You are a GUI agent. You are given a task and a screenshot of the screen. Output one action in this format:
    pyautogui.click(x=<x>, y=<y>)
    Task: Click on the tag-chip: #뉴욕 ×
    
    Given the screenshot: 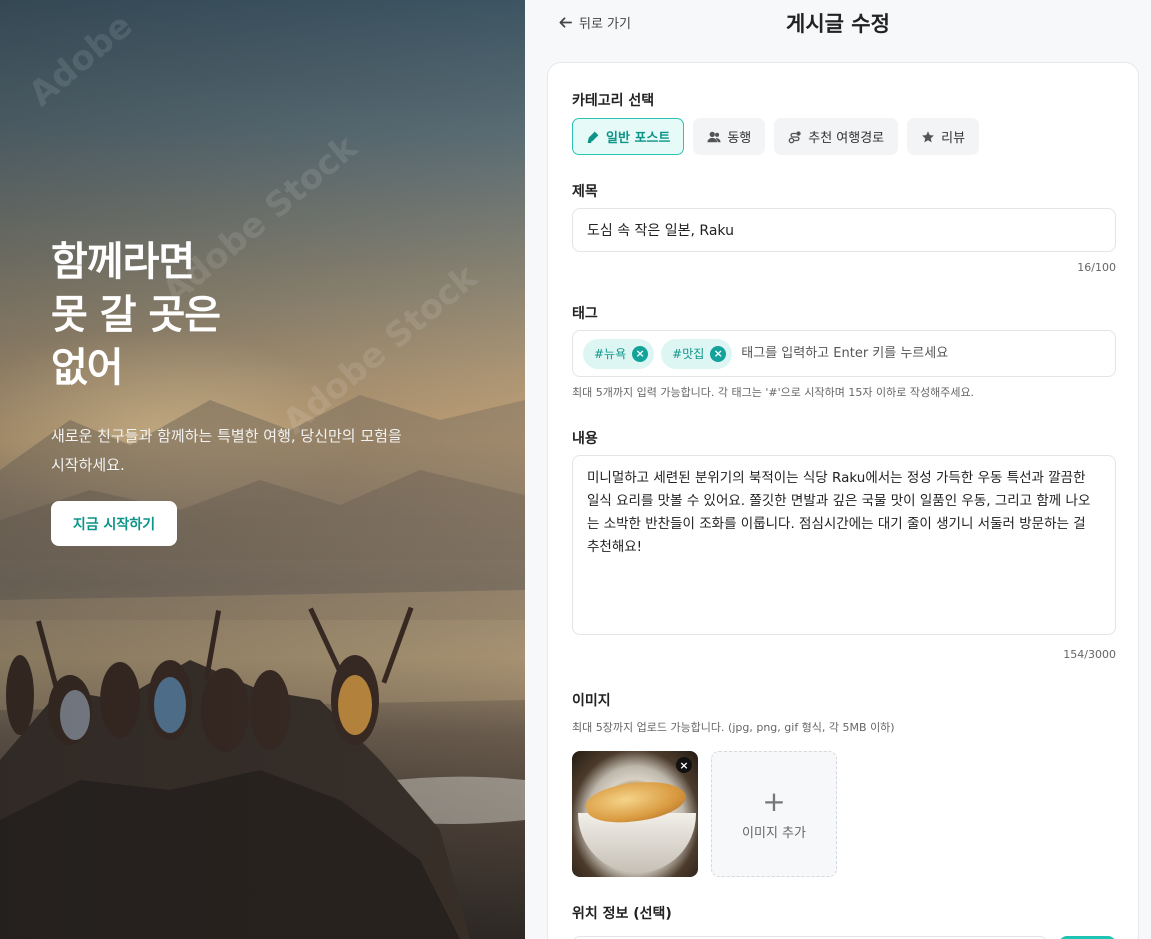 What is the action you would take?
    pyautogui.click(x=619, y=353)
    